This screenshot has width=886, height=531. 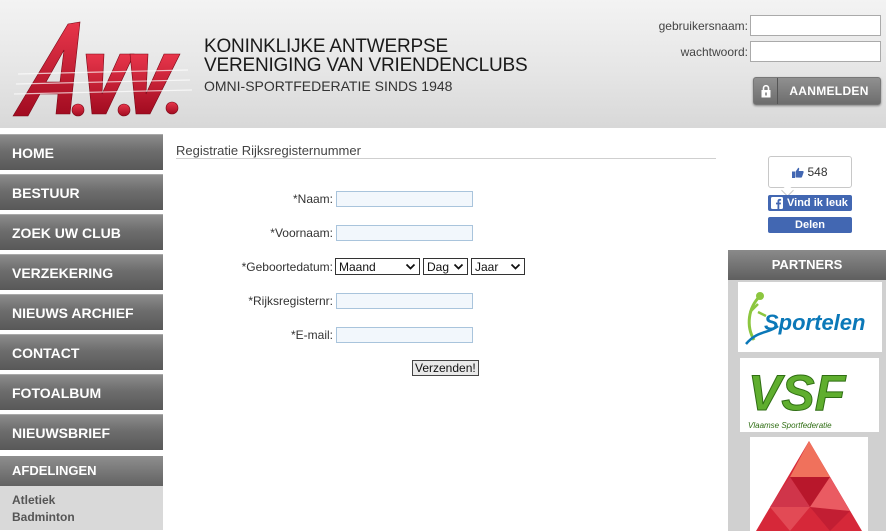 What do you see at coordinates (817, 203) in the screenshot?
I see `facebook-like-label: Vind ik leuk` at bounding box center [817, 203].